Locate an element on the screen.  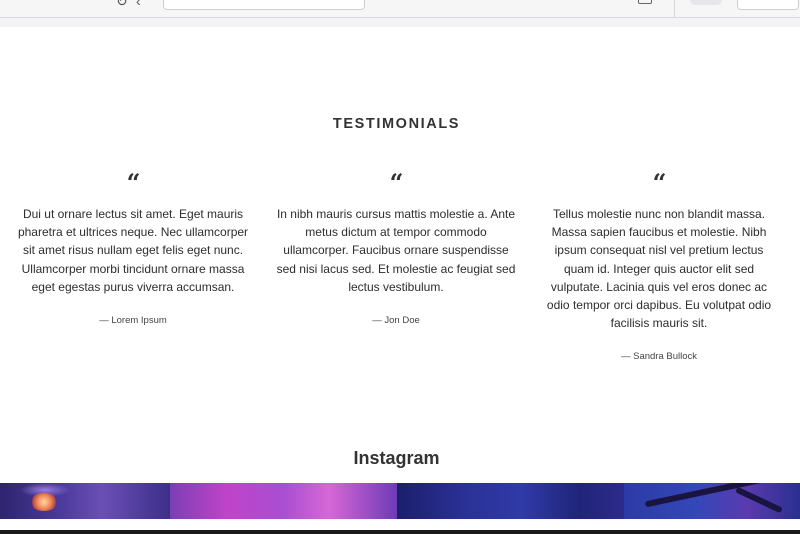
testimonial-author: — Jon Doe is located at coordinates (396, 321).